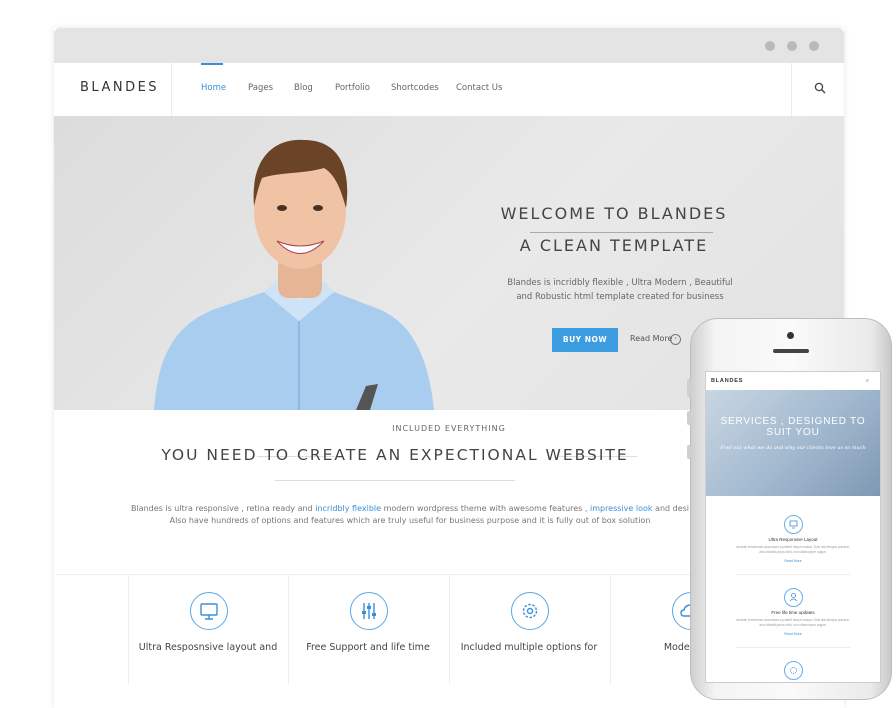  Describe the element at coordinates (614, 213) in the screenshot. I see `hero-title: WELCOME TO BLANDES` at that location.